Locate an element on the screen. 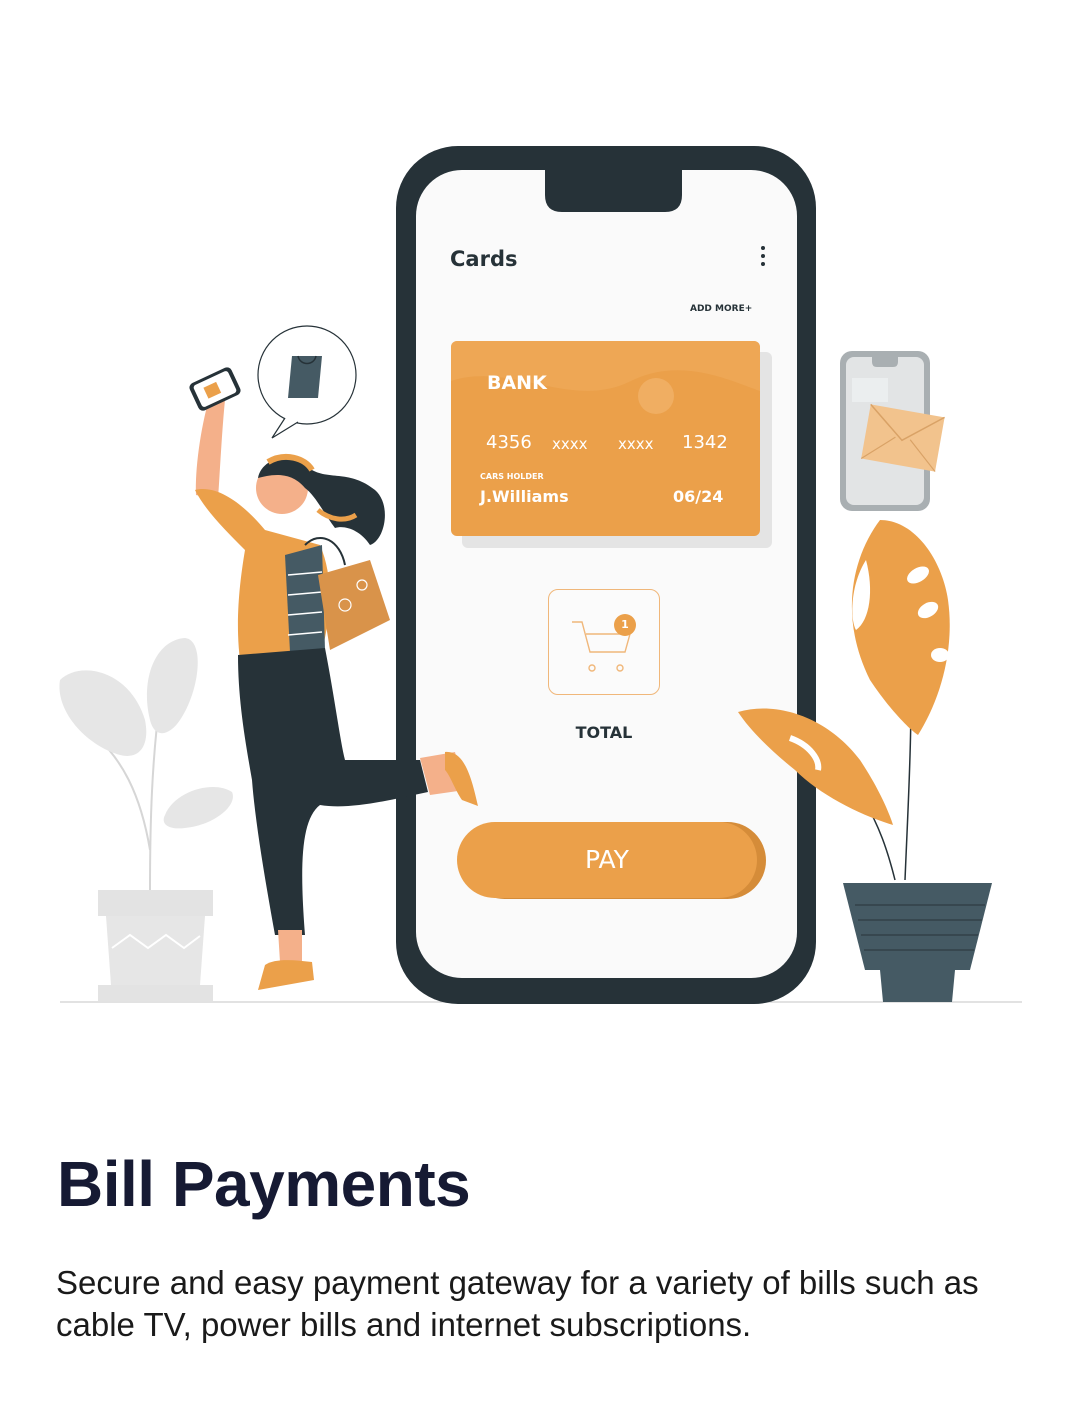  cards-screen-title: Cards is located at coordinates (484, 259).